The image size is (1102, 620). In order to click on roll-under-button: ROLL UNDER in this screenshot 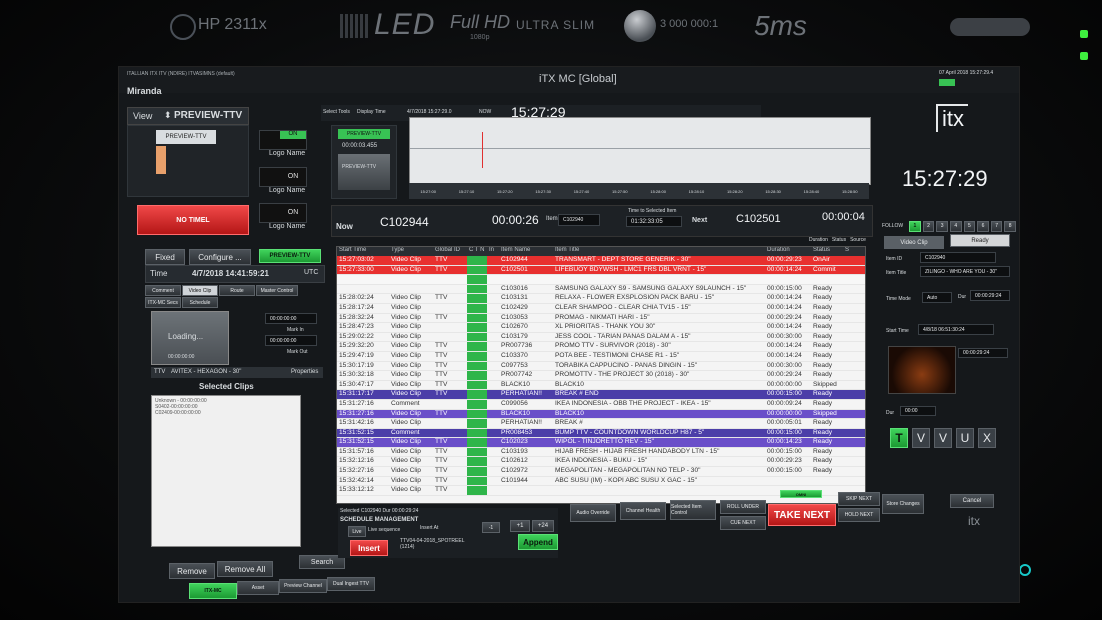, I will do `click(743, 507)`.